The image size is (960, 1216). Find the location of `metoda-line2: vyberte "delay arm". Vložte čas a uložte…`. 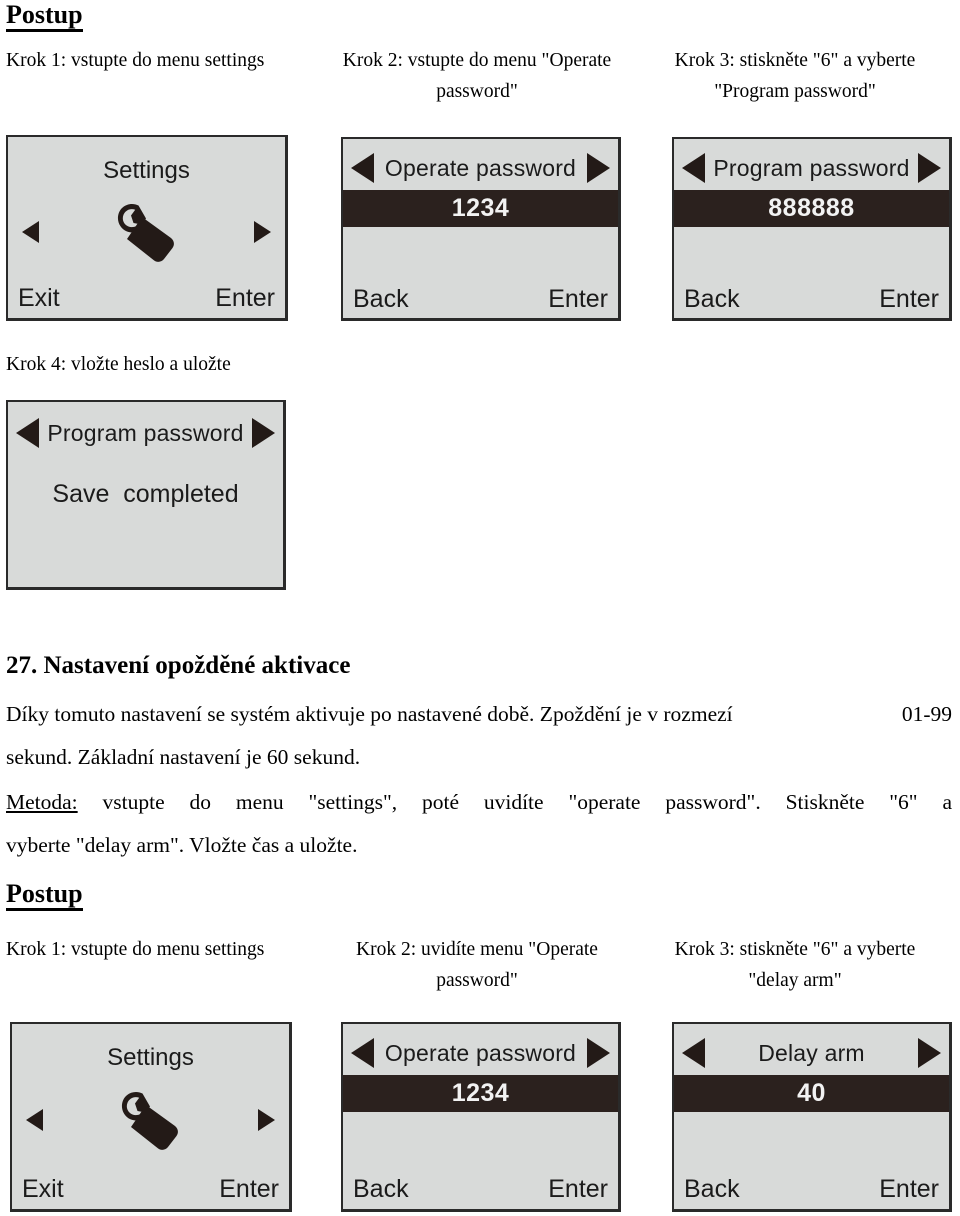

metoda-line2: vyberte "delay arm". Vložte čas a uložte… is located at coordinates (182, 845).